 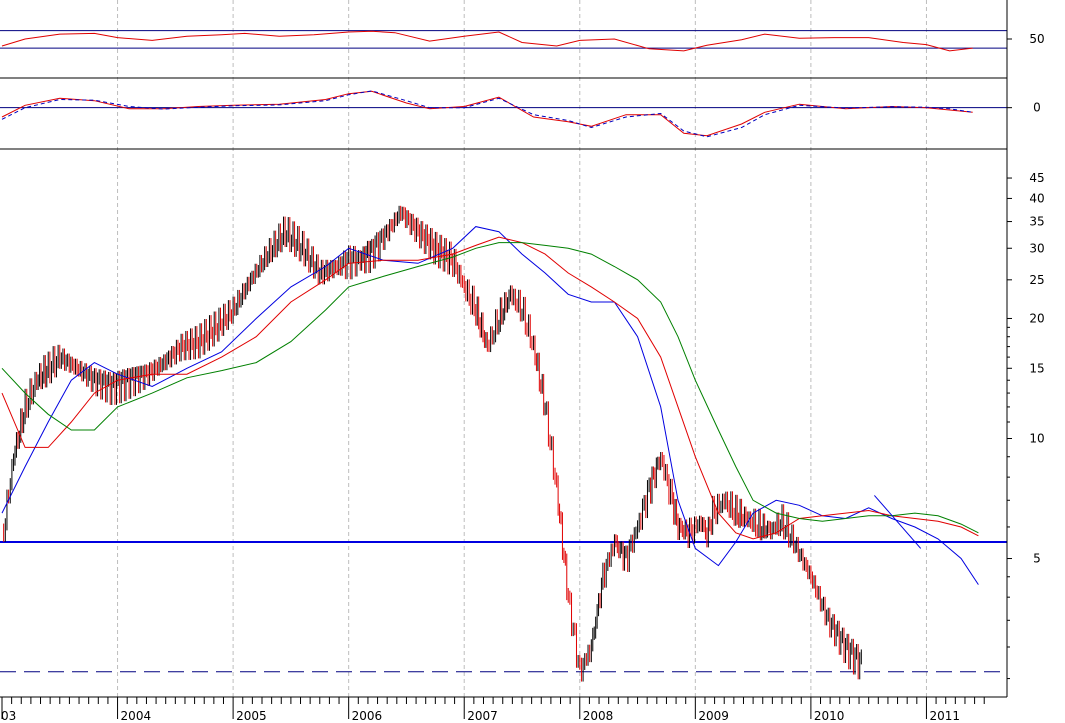 What do you see at coordinates (251, 716) in the screenshot?
I see `x-tick-label: 2005` at bounding box center [251, 716].